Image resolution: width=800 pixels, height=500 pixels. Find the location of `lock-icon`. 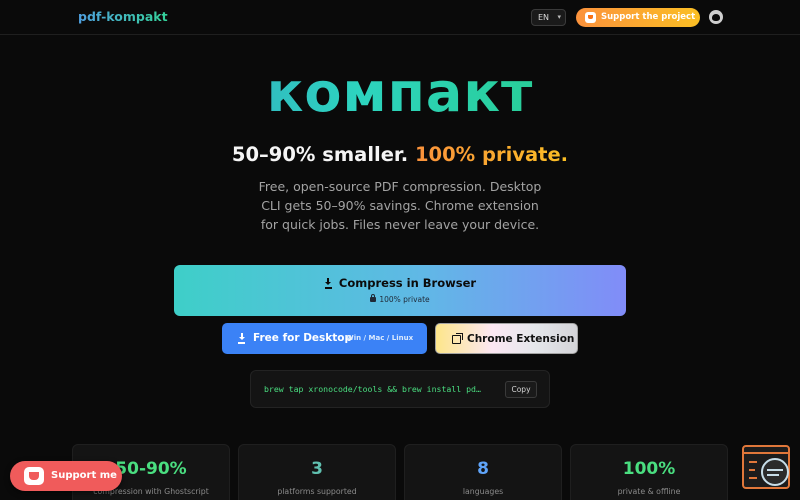

lock-icon is located at coordinates (373, 298).